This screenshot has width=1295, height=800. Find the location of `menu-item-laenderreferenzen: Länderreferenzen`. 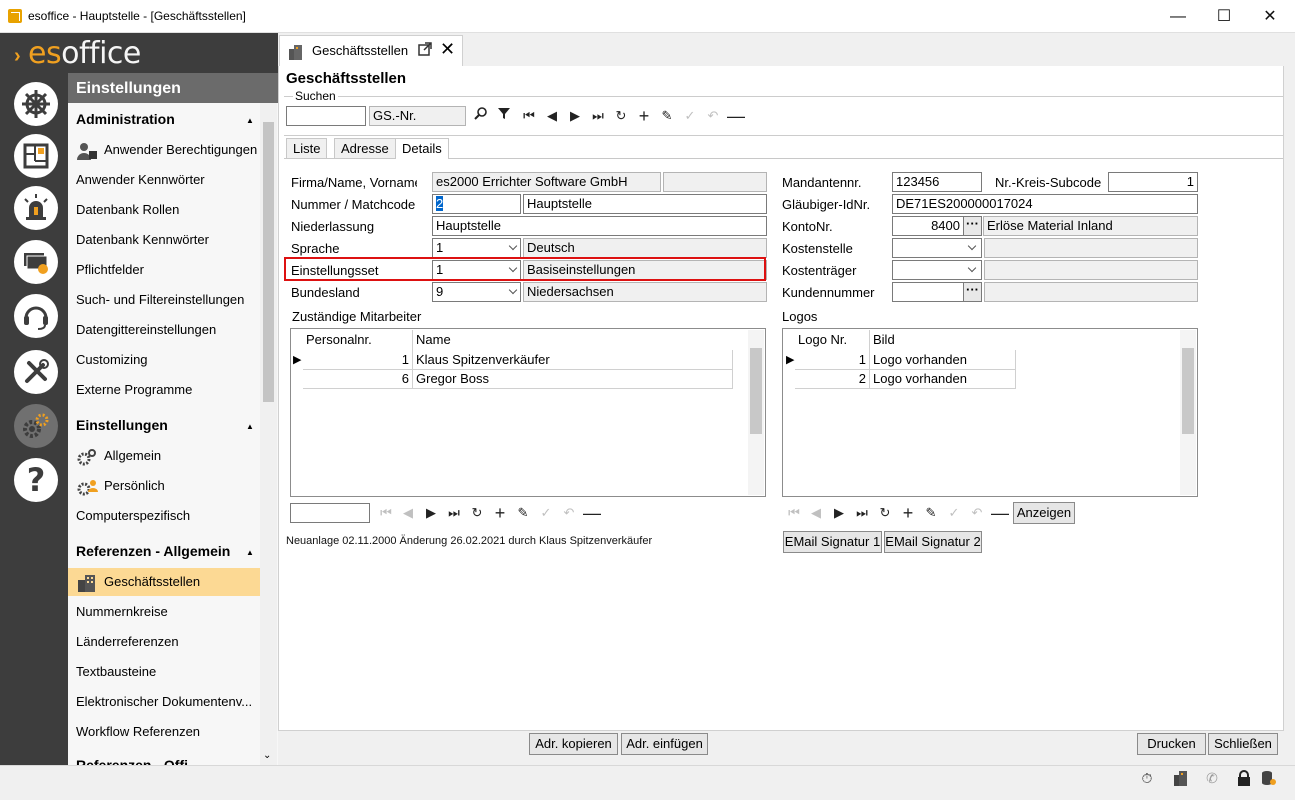

menu-item-laenderreferenzen: Länderreferenzen is located at coordinates (164, 642).